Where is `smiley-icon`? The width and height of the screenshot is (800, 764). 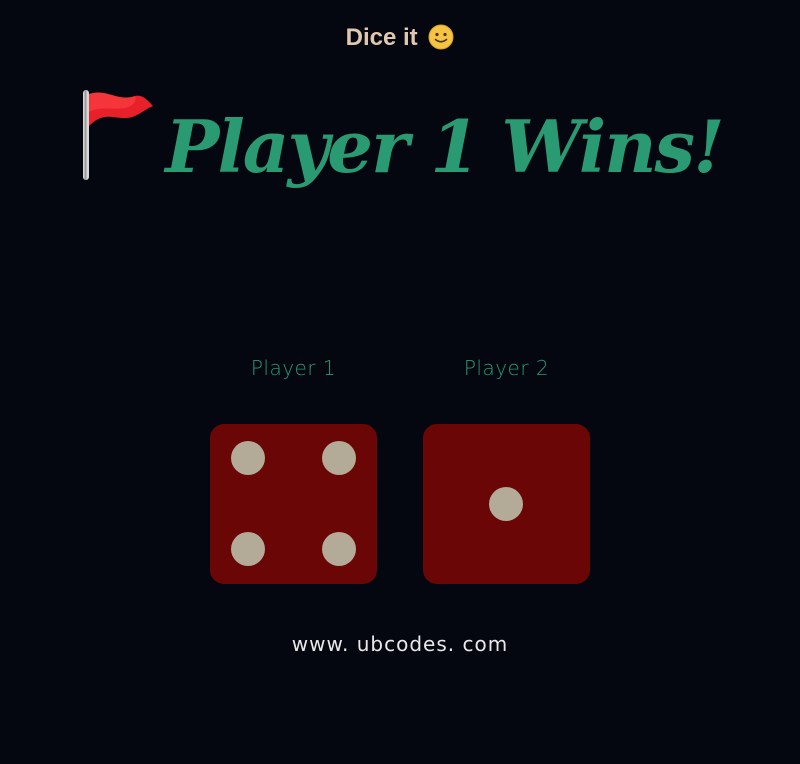 smiley-icon is located at coordinates (441, 37).